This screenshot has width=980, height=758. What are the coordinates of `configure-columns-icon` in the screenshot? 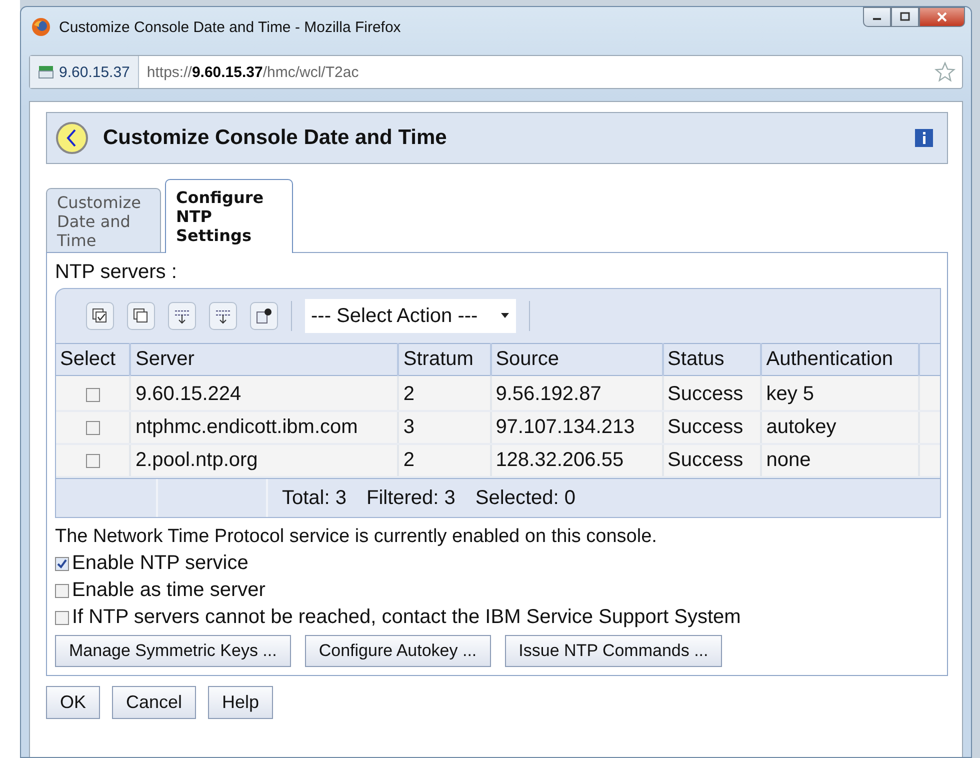 It's located at (264, 316).